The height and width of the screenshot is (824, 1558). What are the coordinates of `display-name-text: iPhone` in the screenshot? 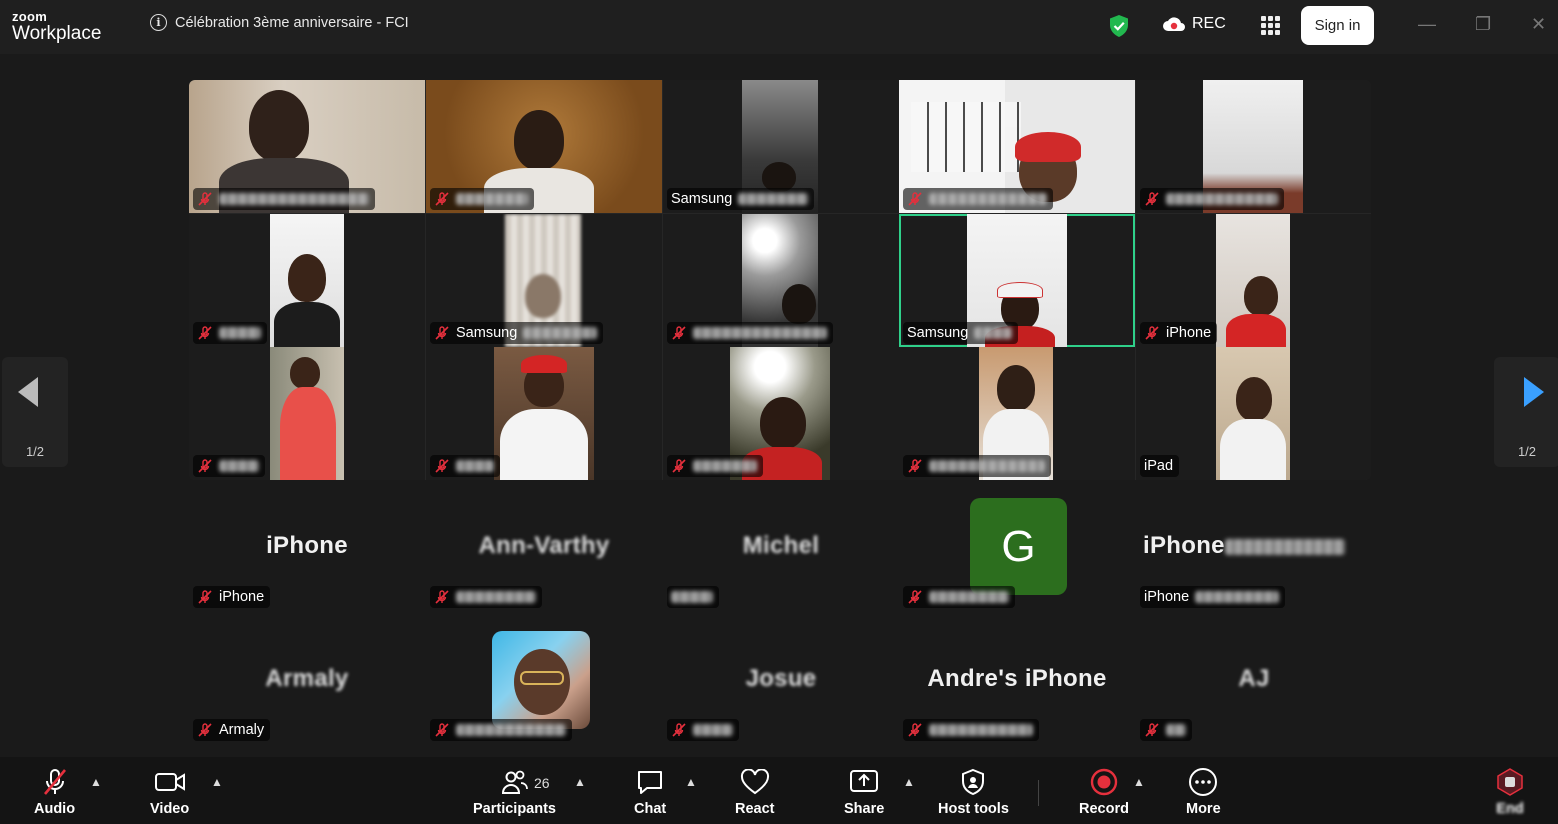 It's located at (1184, 545).